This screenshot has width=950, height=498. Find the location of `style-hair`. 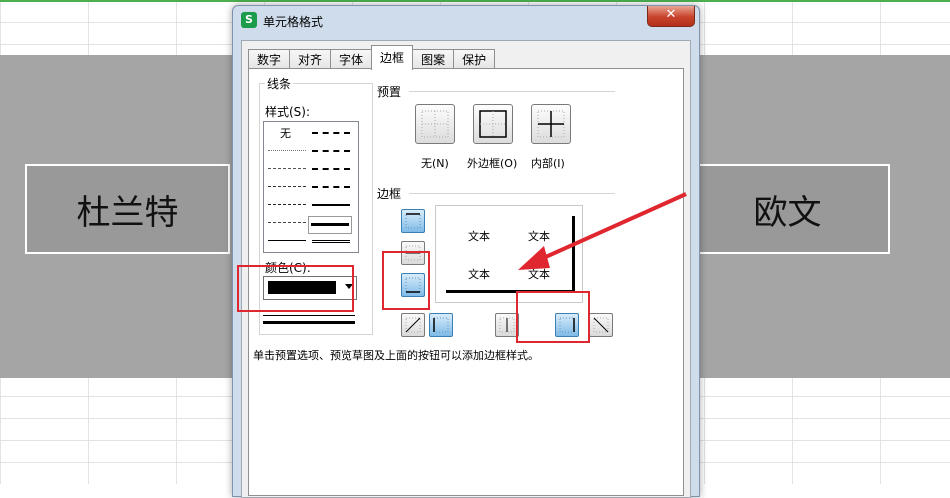

style-hair is located at coordinates (287, 150).